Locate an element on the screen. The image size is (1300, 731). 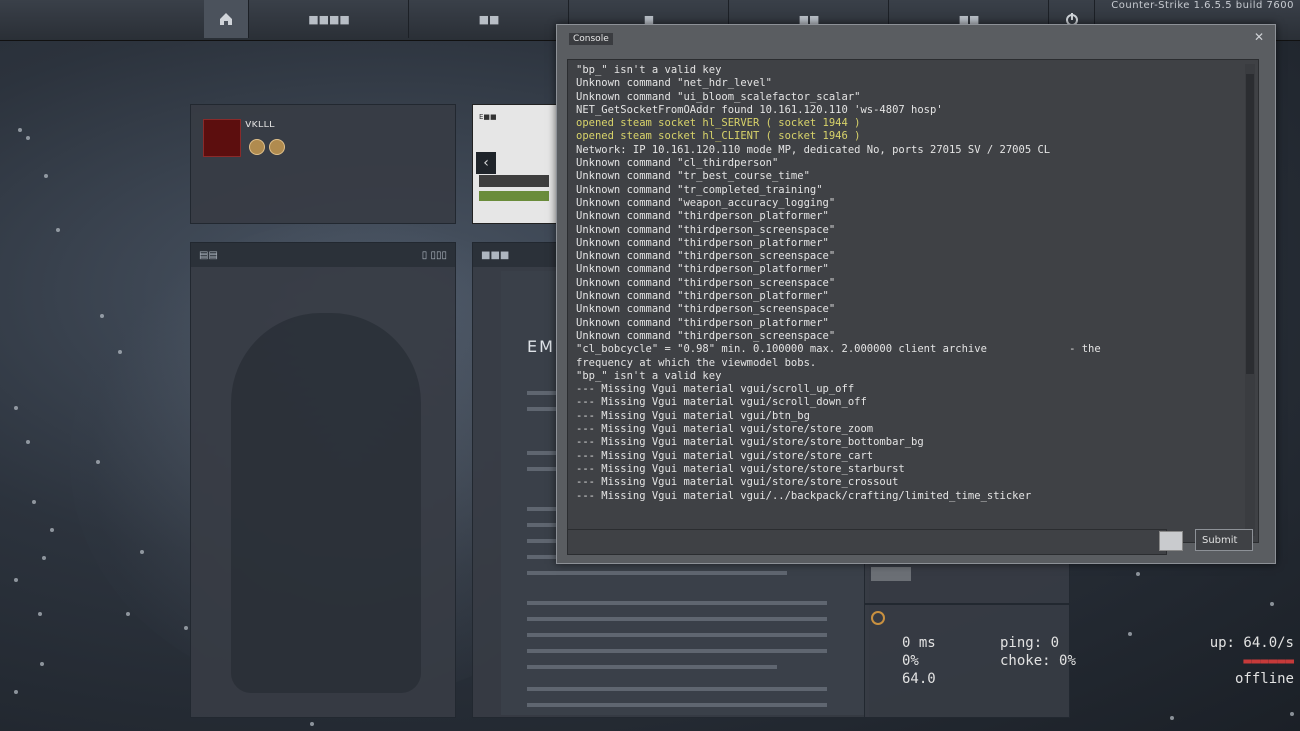
netgraph-mid: ping: 0 choke: 0% is located at coordinates (1038, 652).